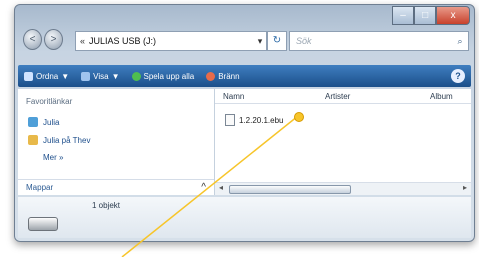 This screenshot has height=257, width=479. I want to click on chevron-up-icon: ^, so click(203, 187).